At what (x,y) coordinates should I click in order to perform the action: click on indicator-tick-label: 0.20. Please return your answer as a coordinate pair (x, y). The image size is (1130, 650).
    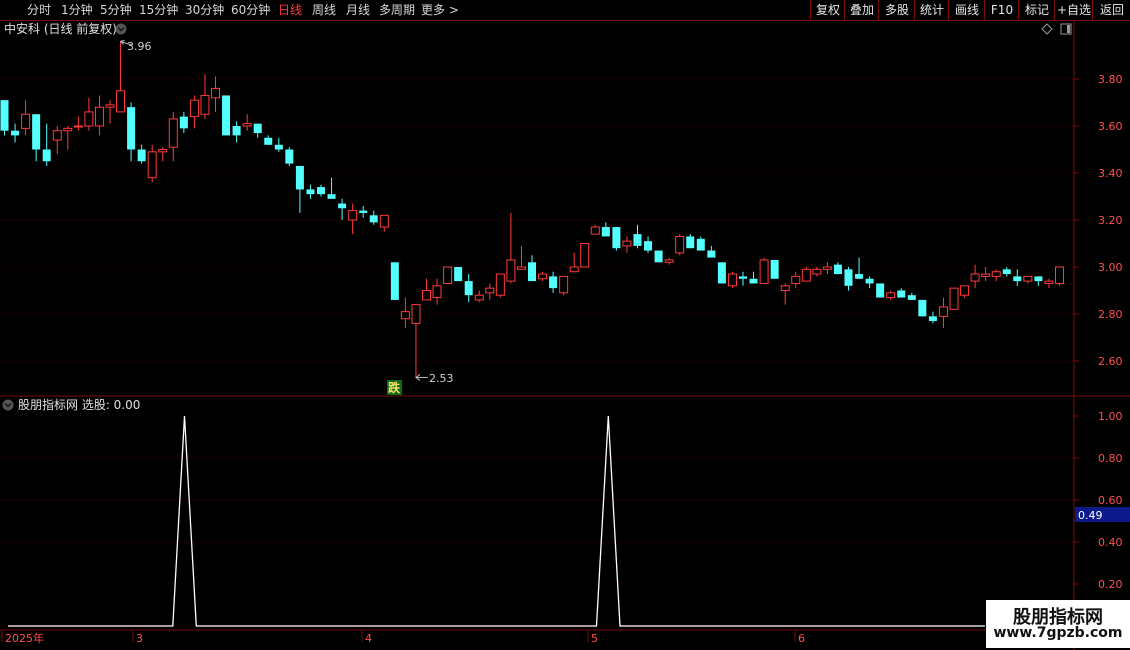
    Looking at the image, I should click on (1110, 584).